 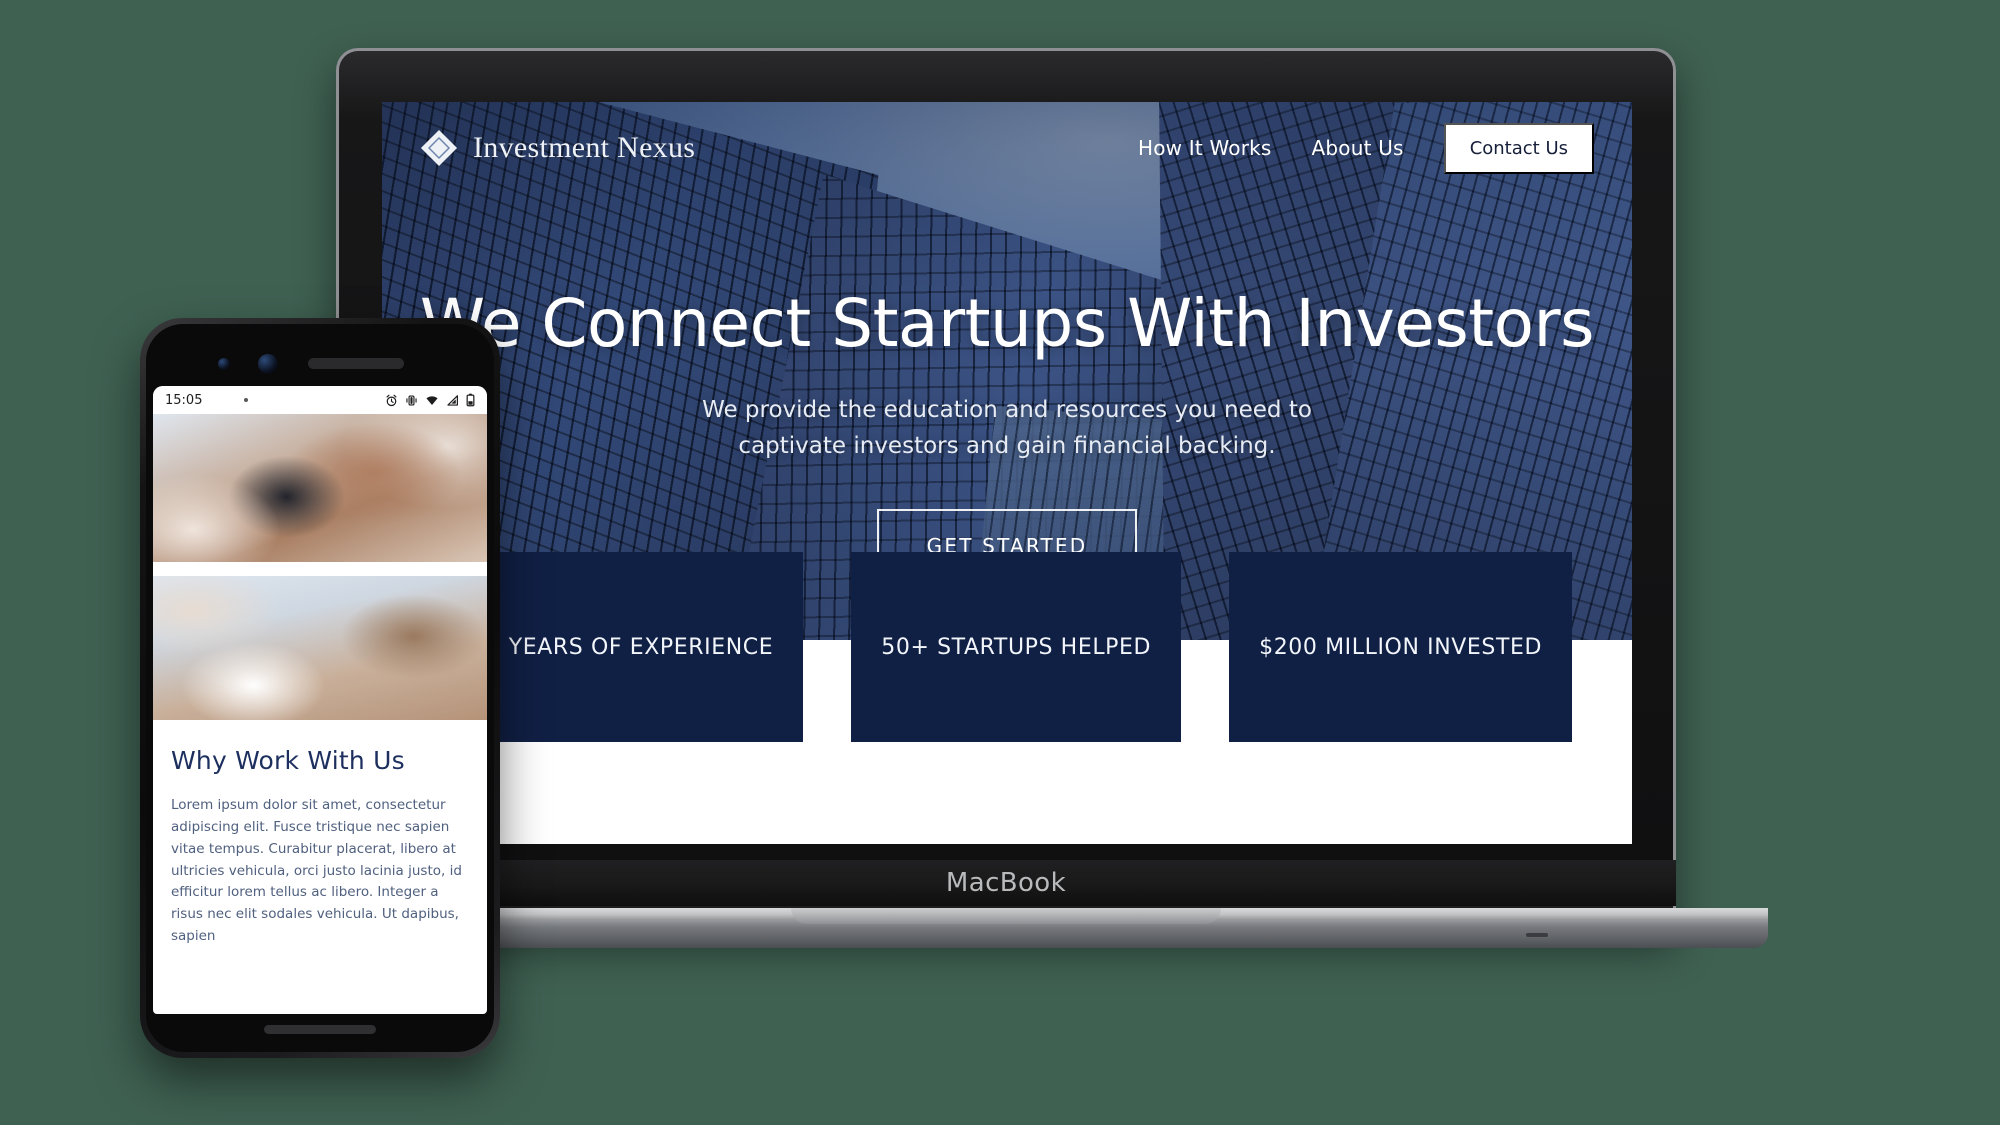 What do you see at coordinates (470, 400) in the screenshot?
I see `battery-icon` at bounding box center [470, 400].